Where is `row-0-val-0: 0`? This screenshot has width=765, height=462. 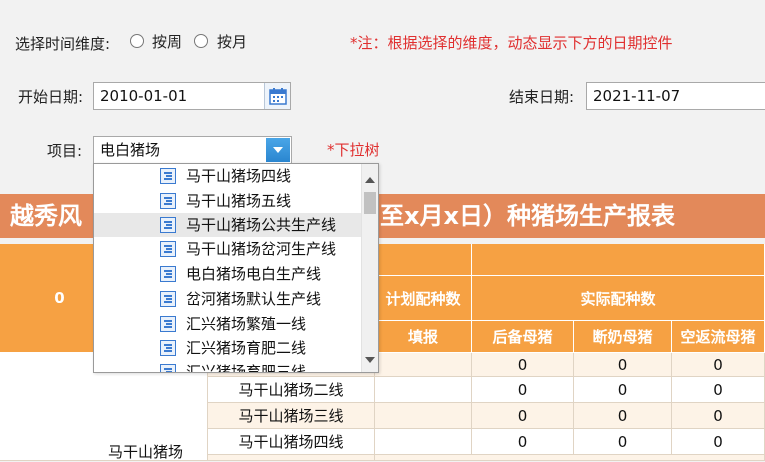
row-0-val-0: 0 is located at coordinates (522, 364).